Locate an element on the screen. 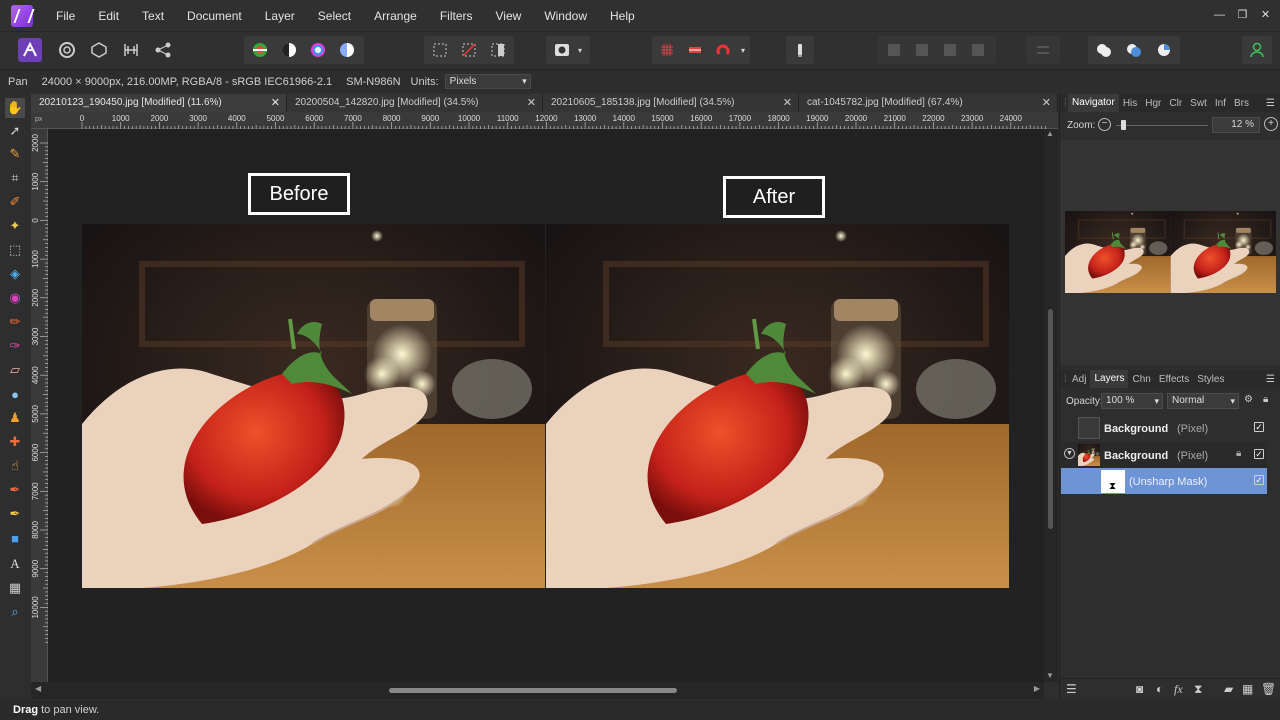  menu-layer: Layer is located at coordinates (276, 16).